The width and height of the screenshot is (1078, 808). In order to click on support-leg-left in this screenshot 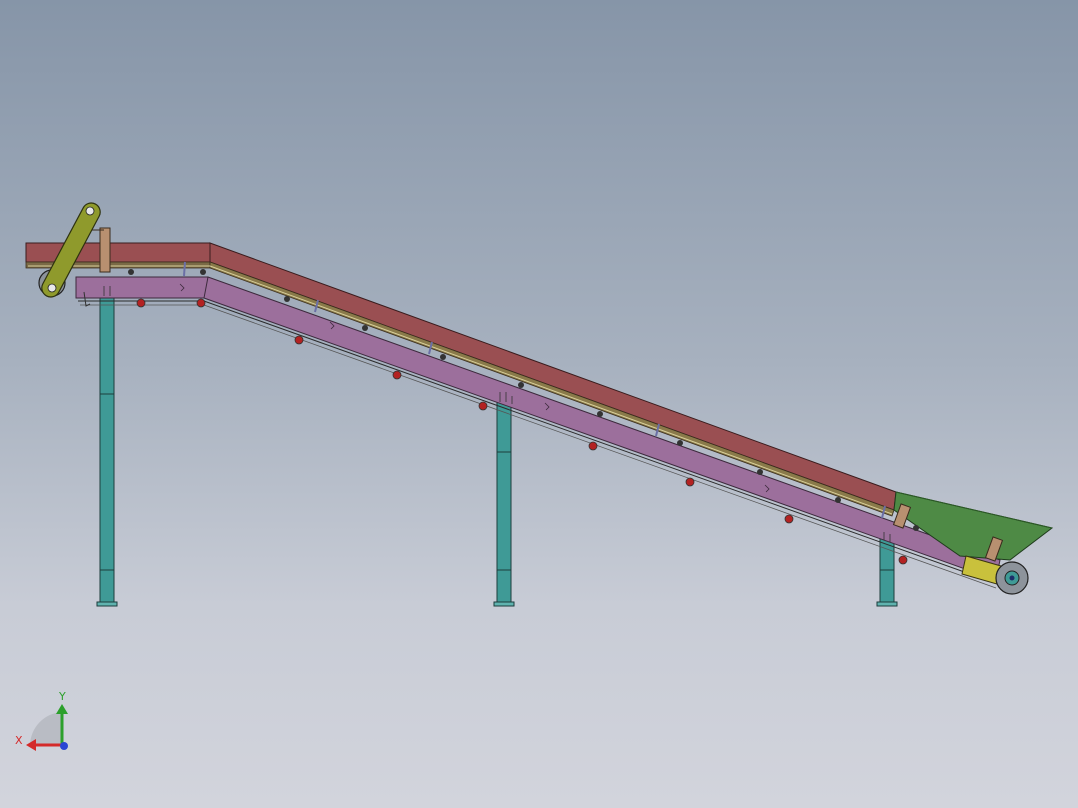, I will do `click(107, 450)`.